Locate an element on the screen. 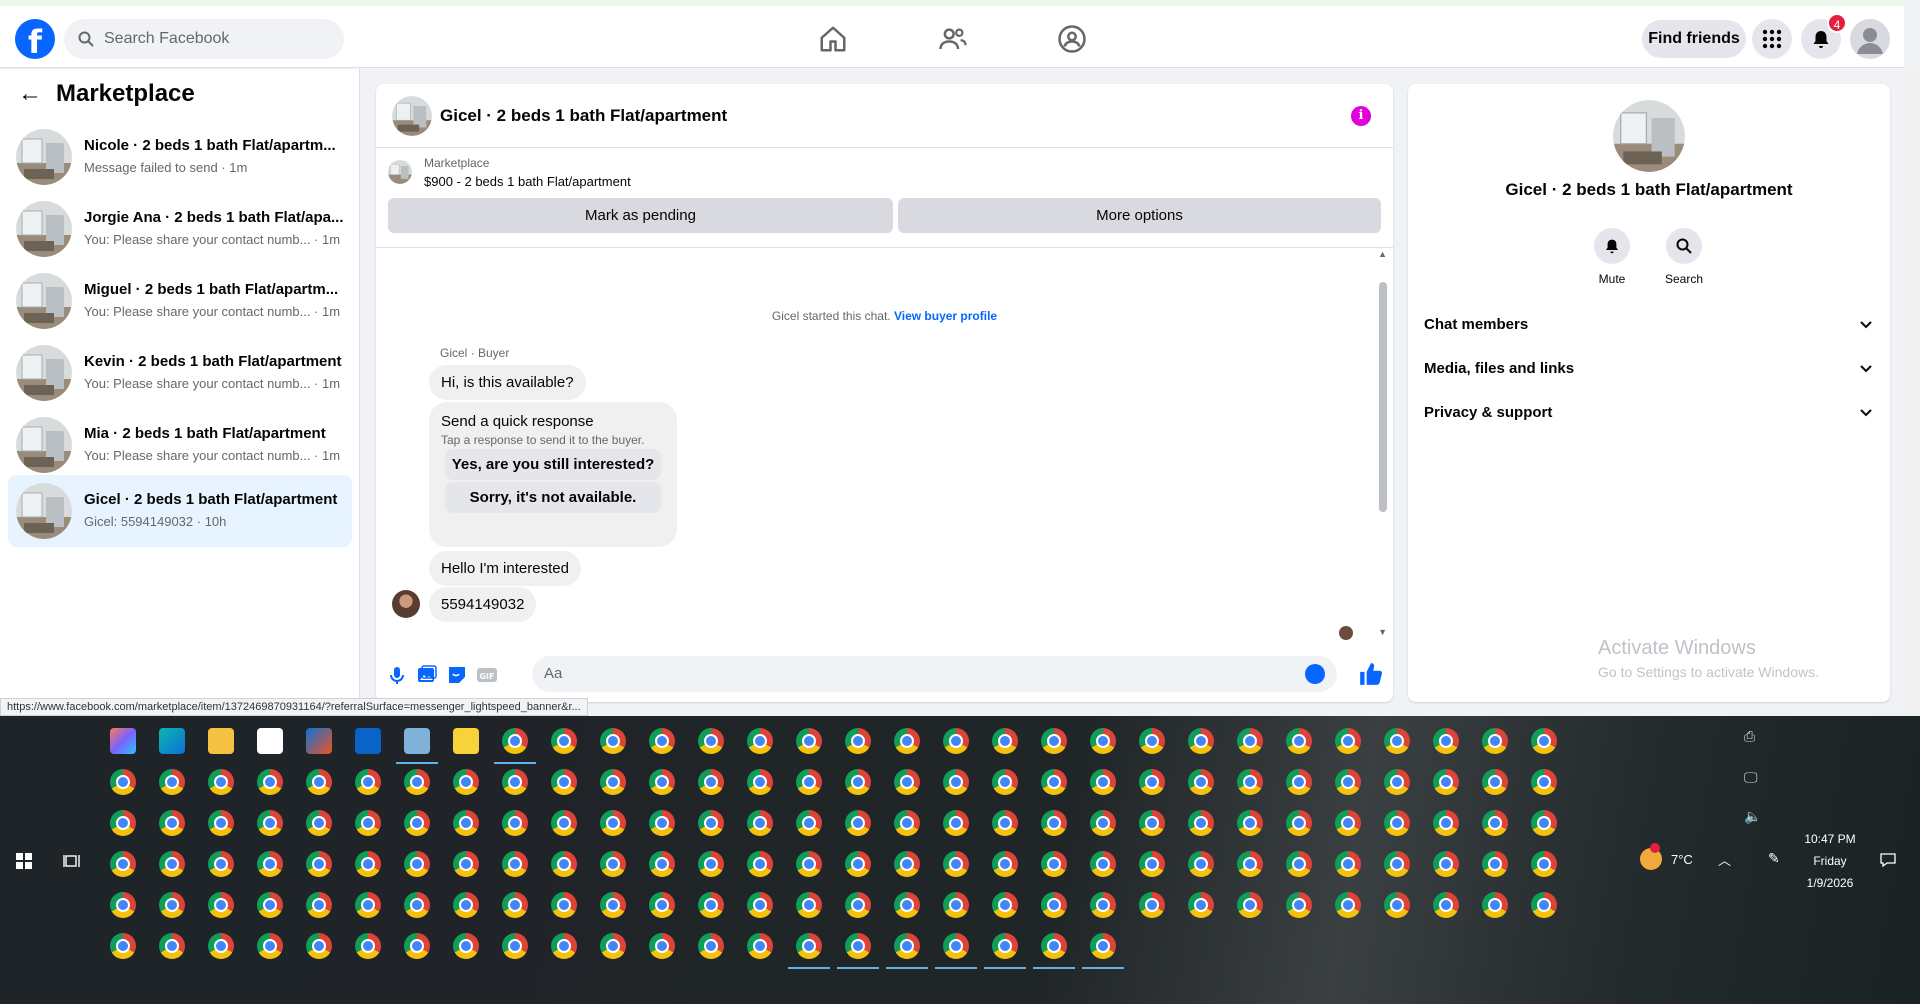 The width and height of the screenshot is (1920, 1004). file-explorer-icon is located at coordinates (221, 741).